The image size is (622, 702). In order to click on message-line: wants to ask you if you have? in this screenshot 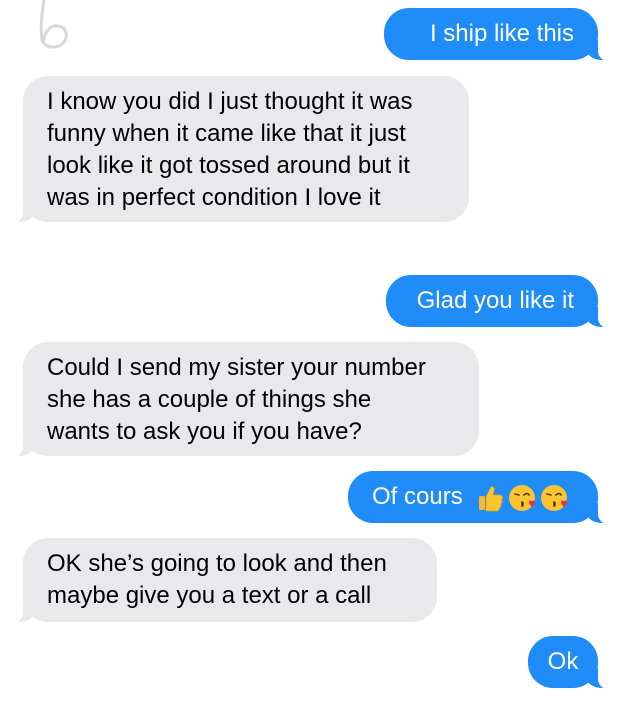, I will do `click(204, 431)`.